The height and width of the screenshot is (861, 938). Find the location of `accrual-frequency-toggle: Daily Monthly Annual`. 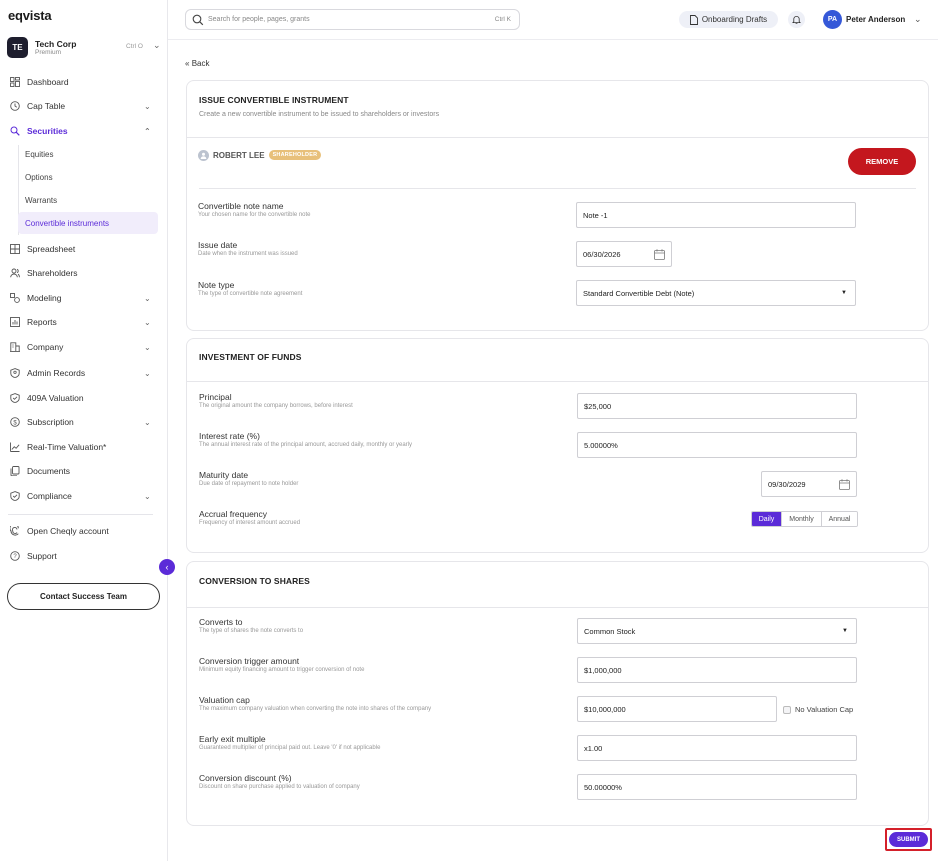

accrual-frequency-toggle: Daily Monthly Annual is located at coordinates (804, 519).